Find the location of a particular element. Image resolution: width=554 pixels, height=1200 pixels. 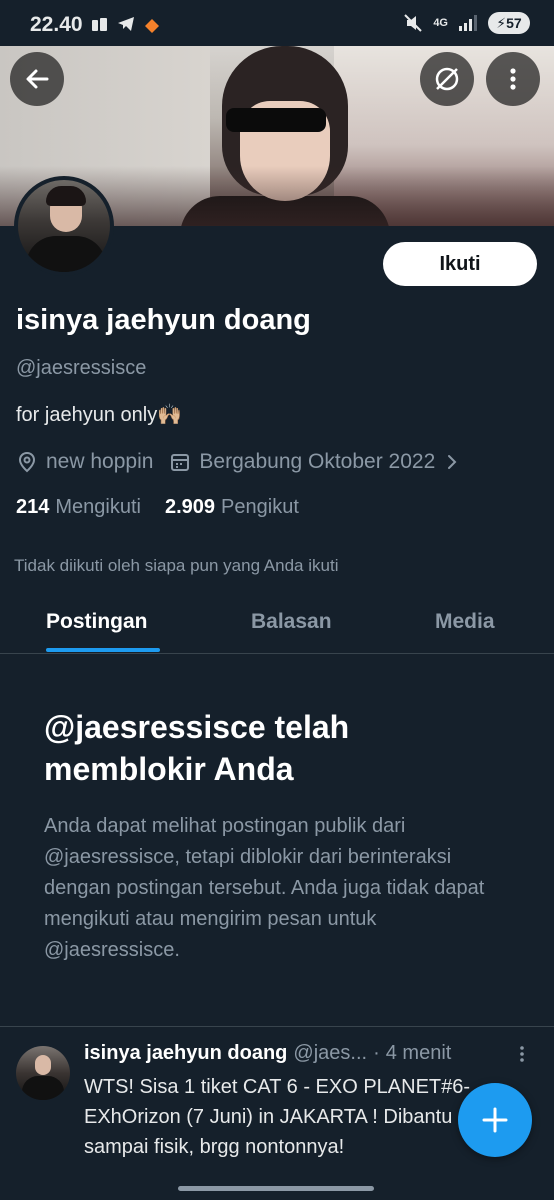

profile-handle: @jaesressisce is located at coordinates (81, 368).